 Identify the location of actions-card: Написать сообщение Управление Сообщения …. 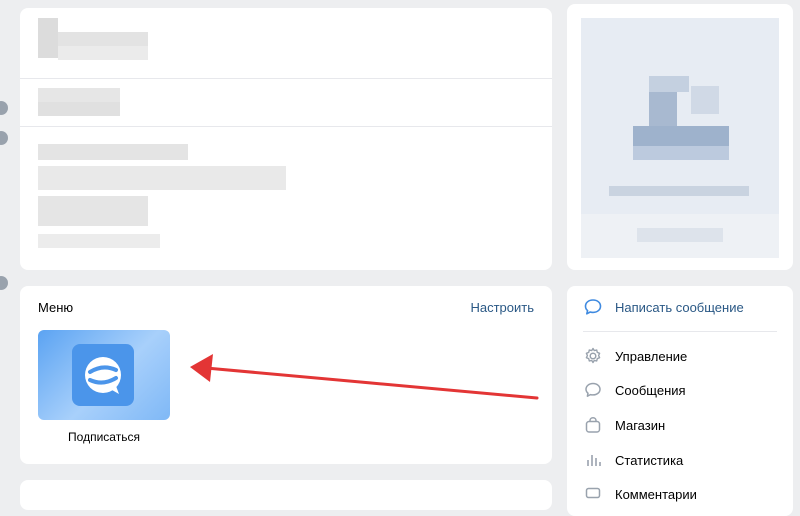
(680, 401).